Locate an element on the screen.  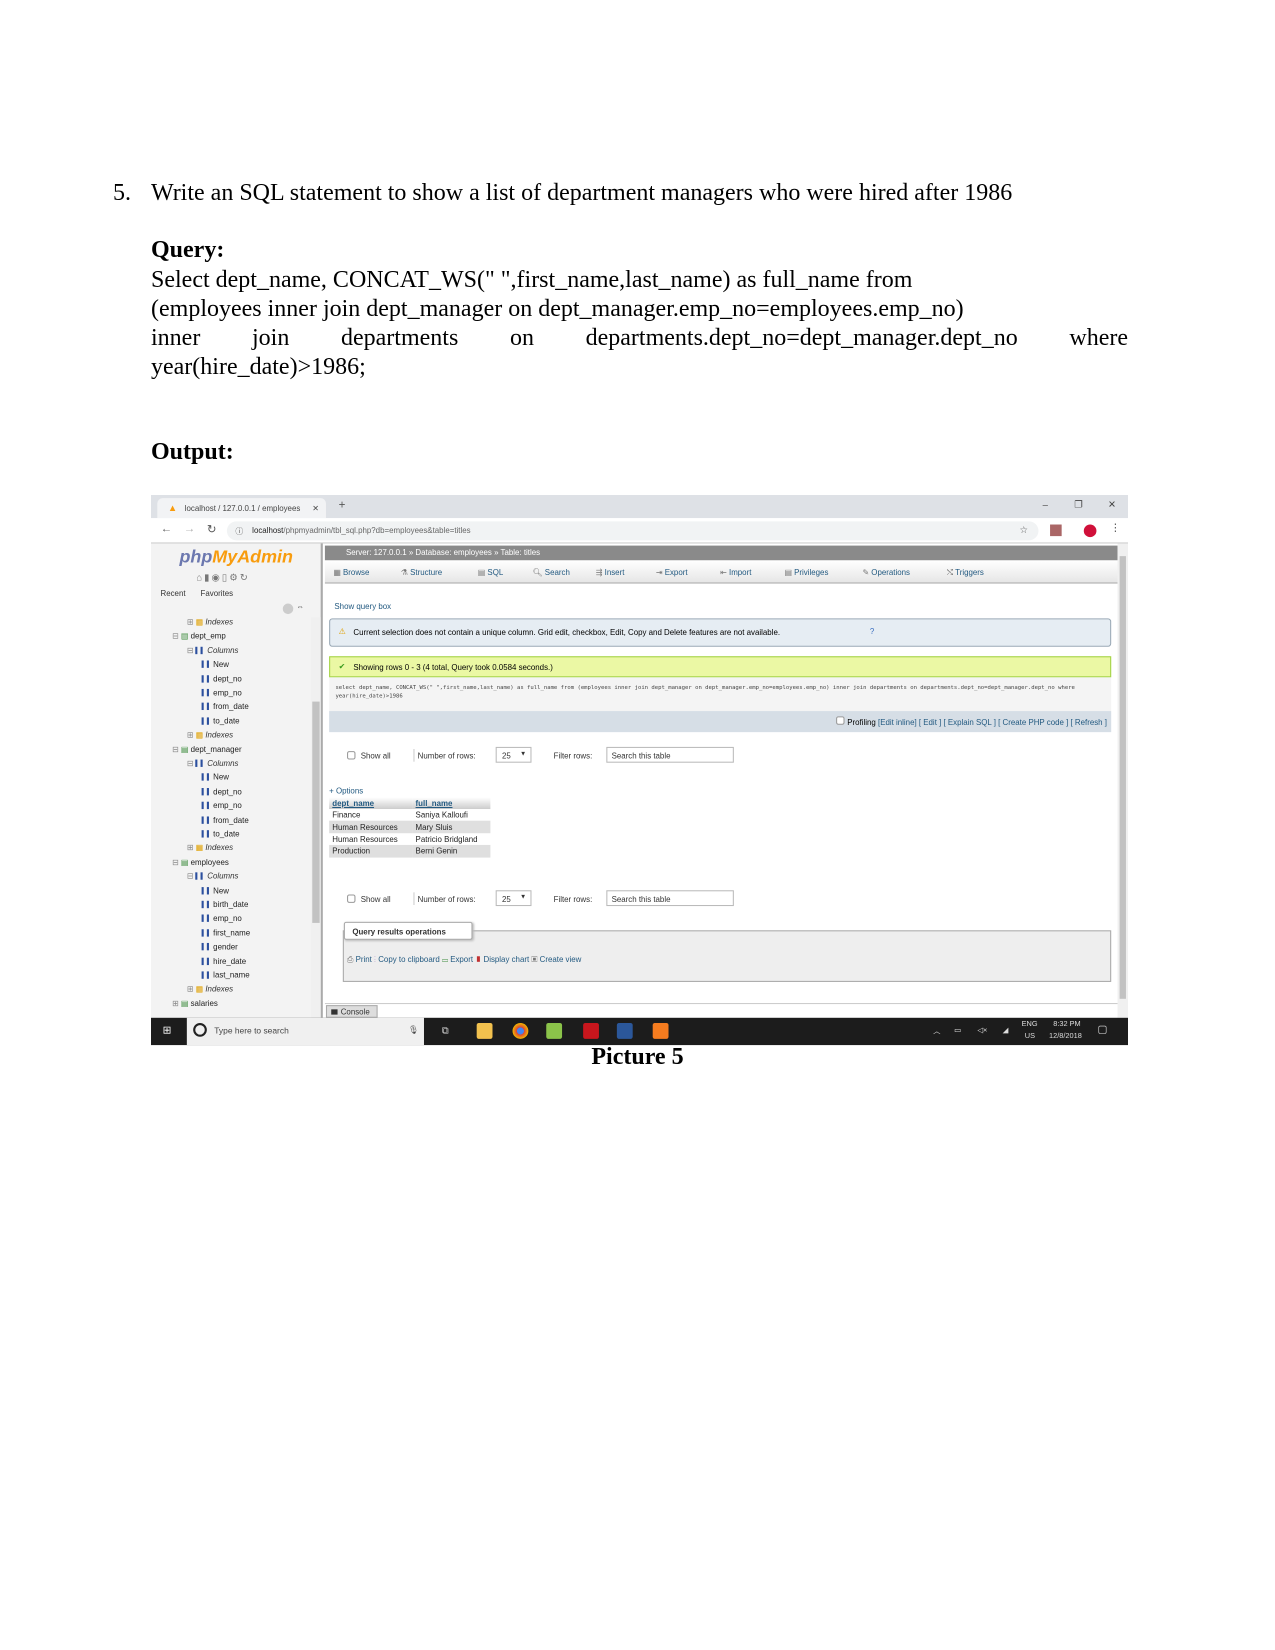
console-toggle: Console is located at coordinates (351, 1011).